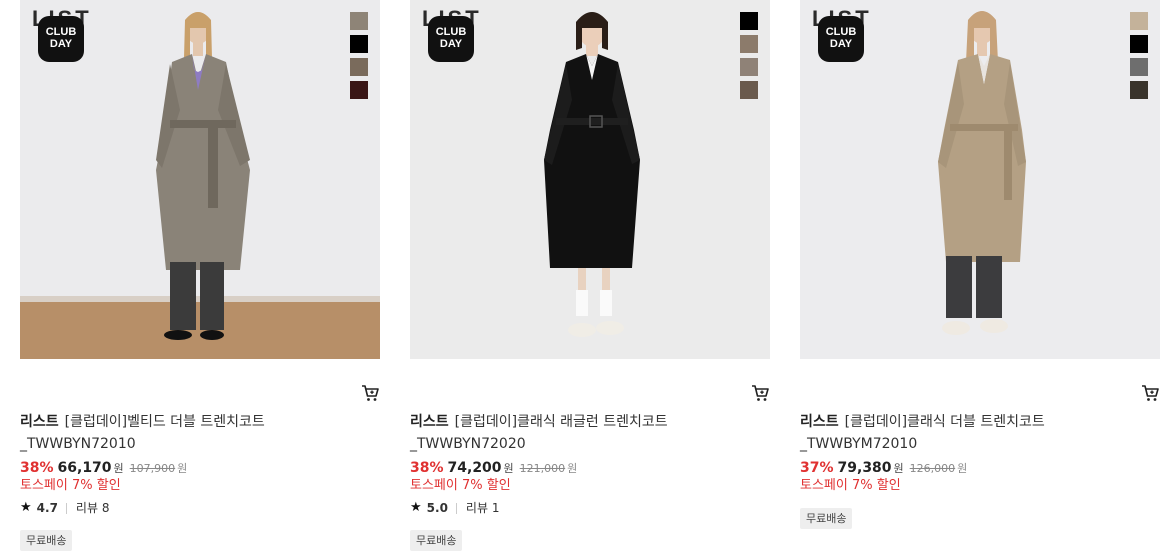 This screenshot has width=1160, height=558. What do you see at coordinates (92, 508) in the screenshot?
I see `review-count: 리뷰 8` at bounding box center [92, 508].